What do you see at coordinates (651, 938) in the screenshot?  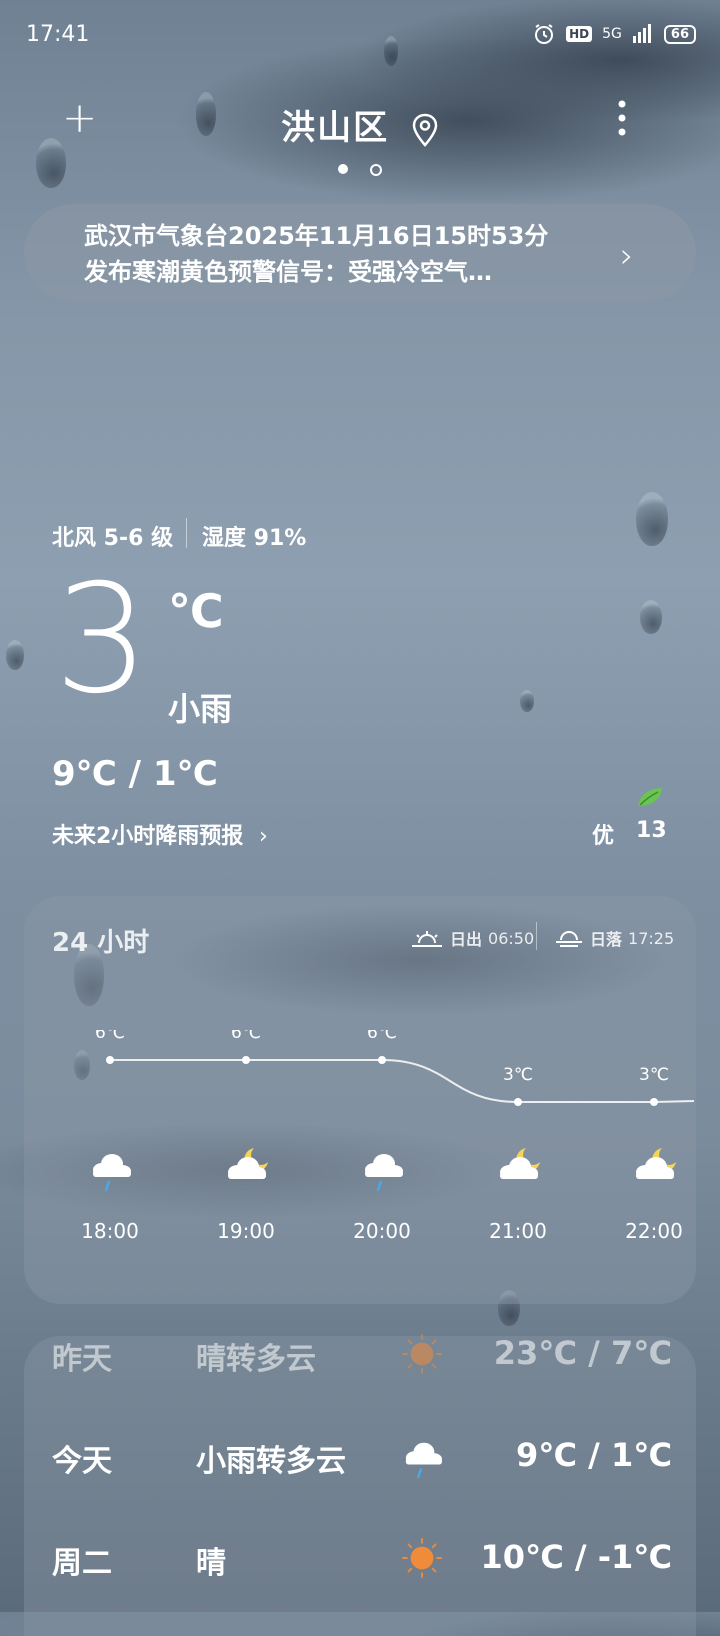 I see `sunset-time: 17:25` at bounding box center [651, 938].